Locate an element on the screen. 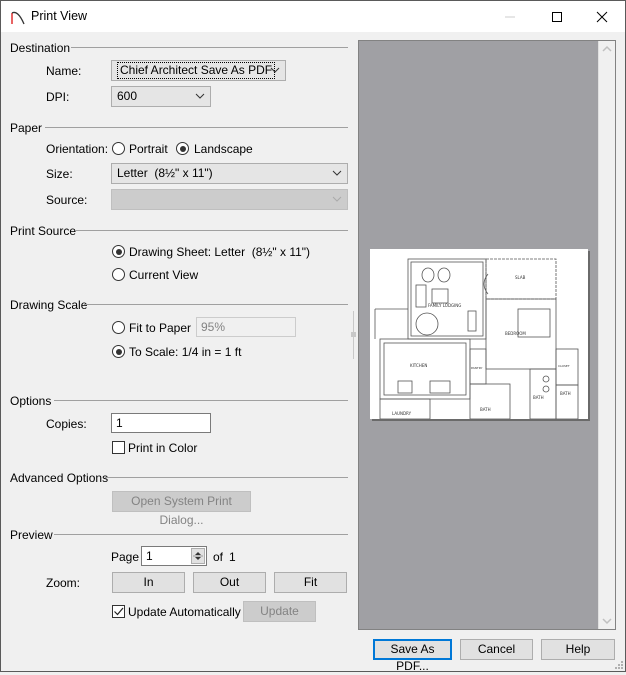  print-in-color-label: Print in Color is located at coordinates (162, 448).